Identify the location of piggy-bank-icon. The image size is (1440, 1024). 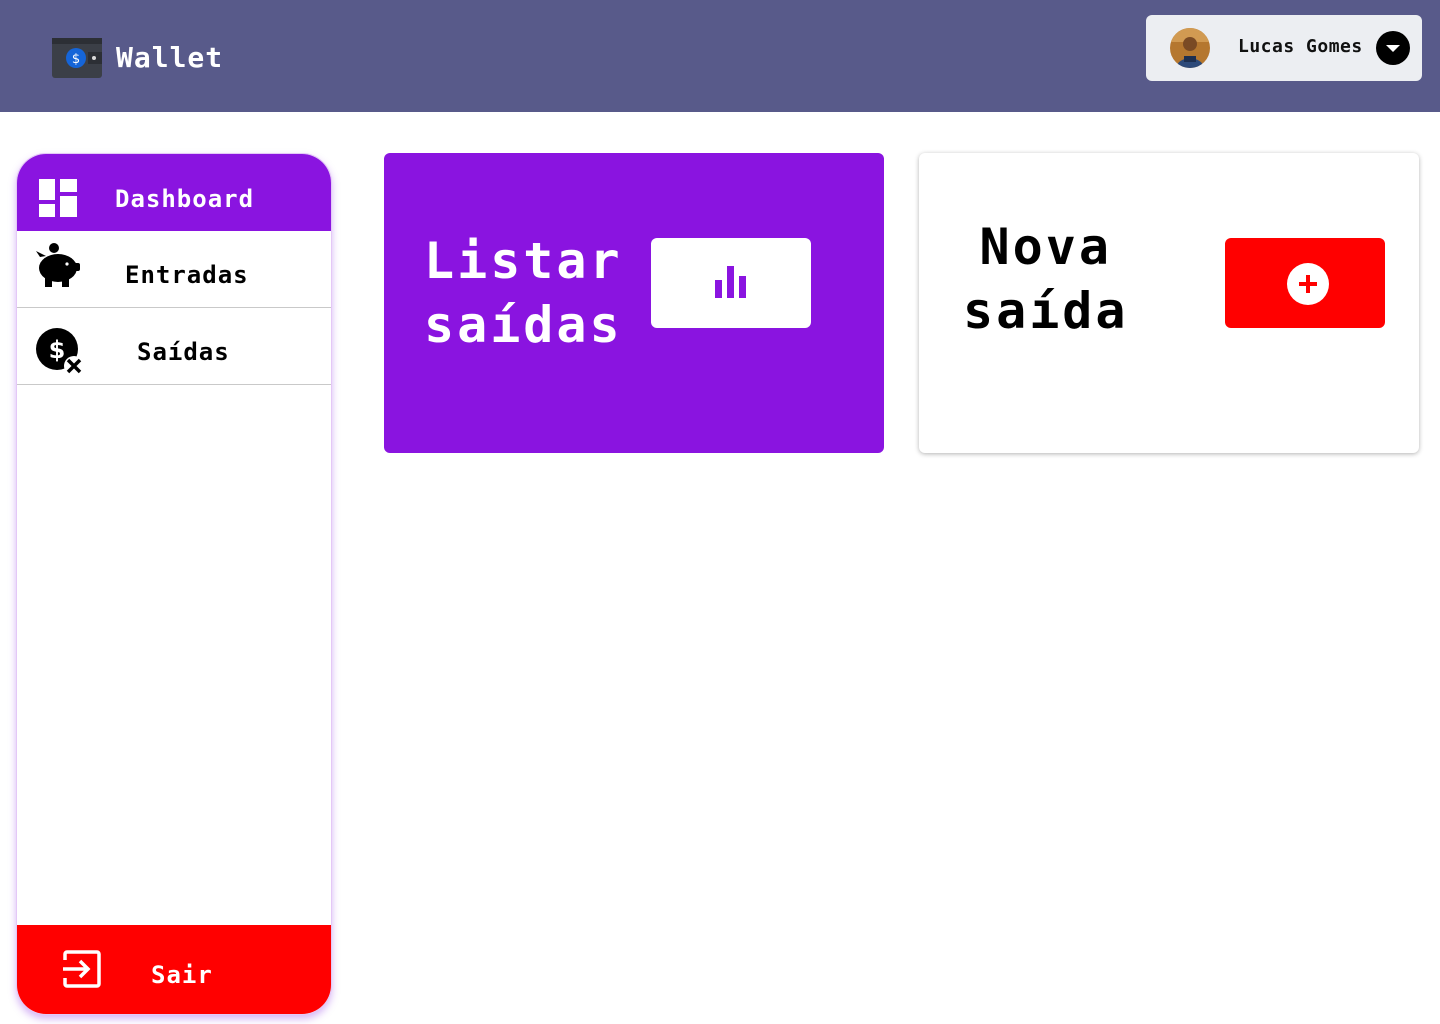
(58, 267).